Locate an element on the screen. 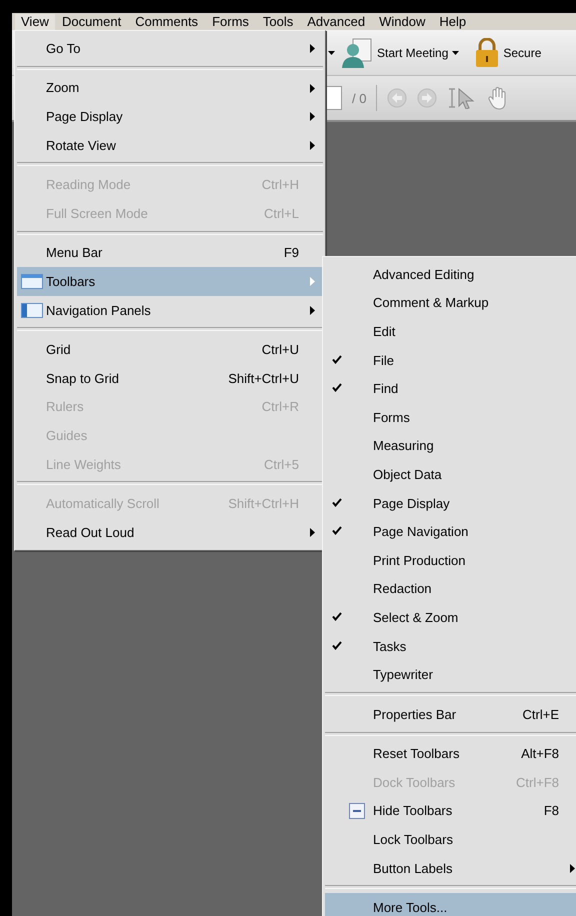 This screenshot has height=916, width=576. menu-item: Lock Toolbars is located at coordinates (450, 839).